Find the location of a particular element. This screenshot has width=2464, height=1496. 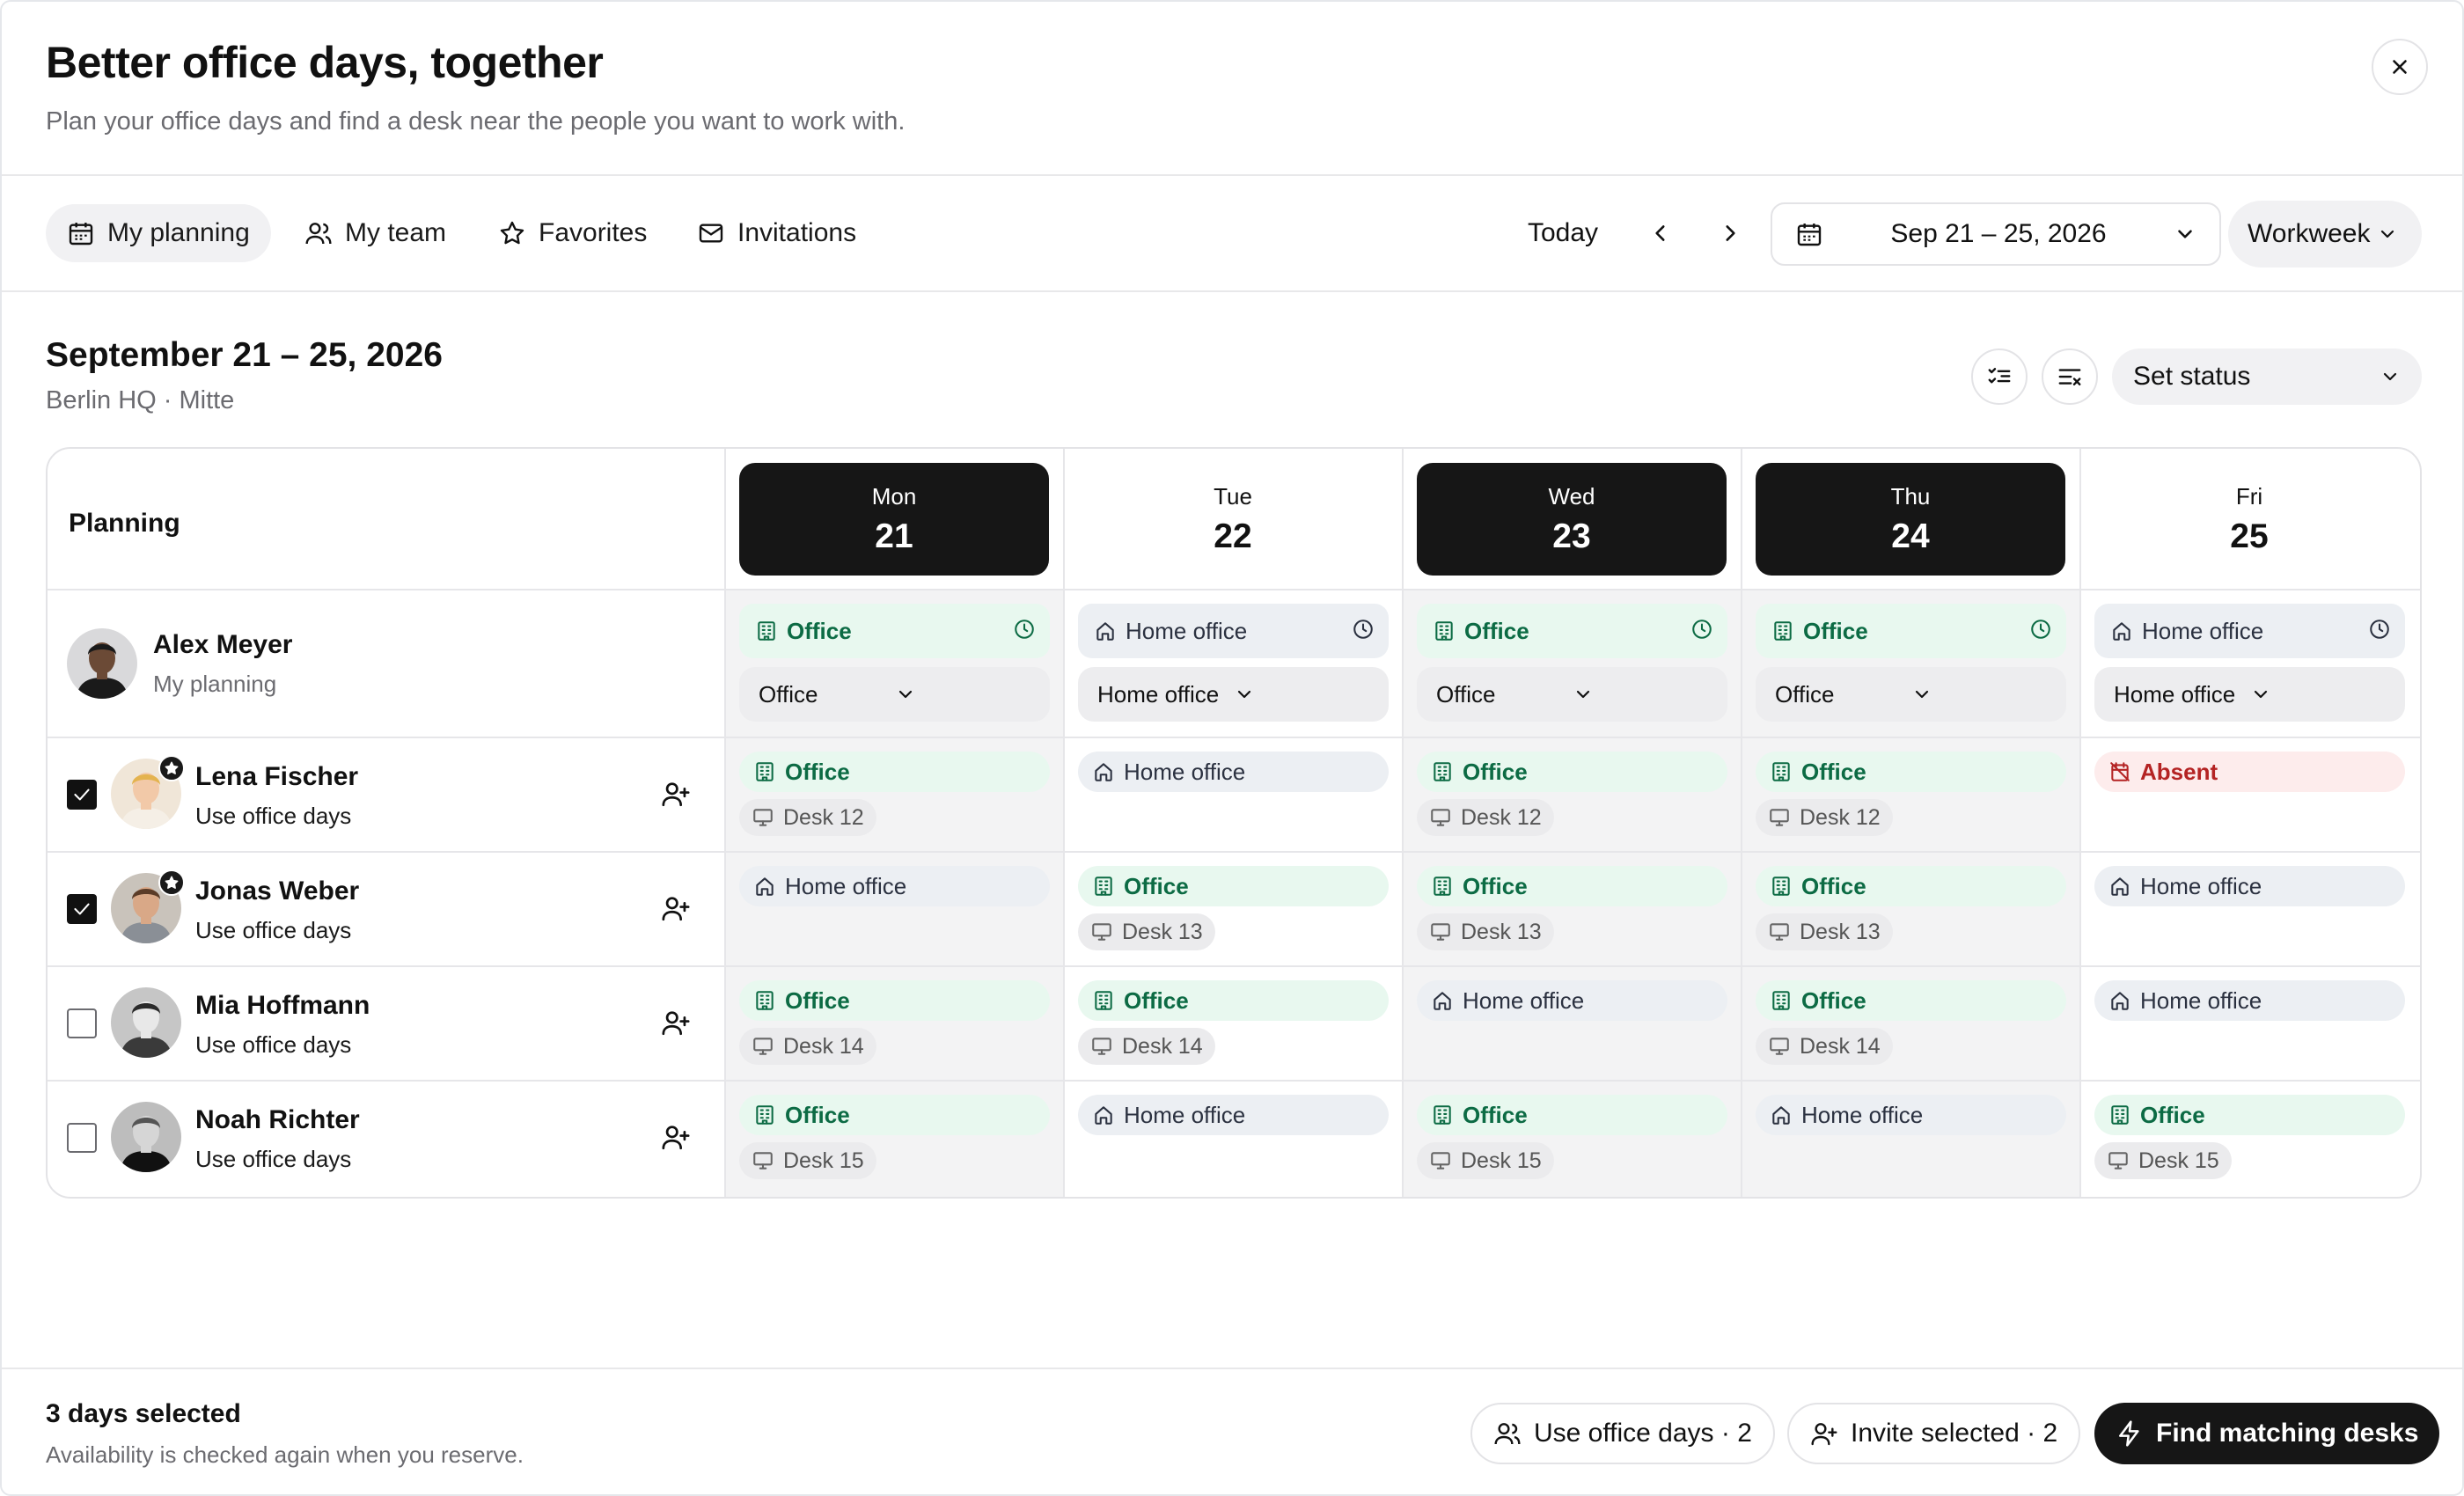

desk-label: Desk 12 is located at coordinates (1502, 817).